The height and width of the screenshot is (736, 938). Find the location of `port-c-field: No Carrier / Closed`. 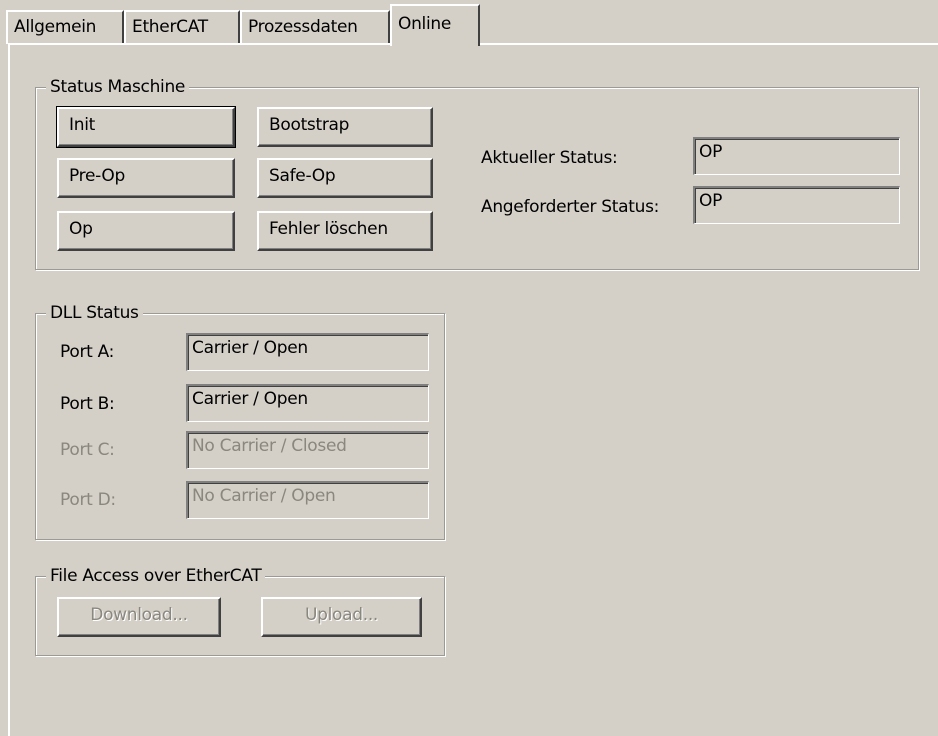

port-c-field: No Carrier / Closed is located at coordinates (307, 450).